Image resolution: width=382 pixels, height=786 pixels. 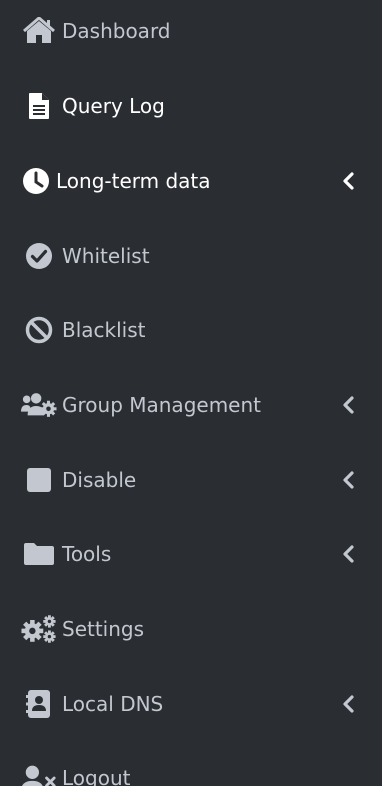 What do you see at coordinates (39, 256) in the screenshot?
I see `check-circle-icon` at bounding box center [39, 256].